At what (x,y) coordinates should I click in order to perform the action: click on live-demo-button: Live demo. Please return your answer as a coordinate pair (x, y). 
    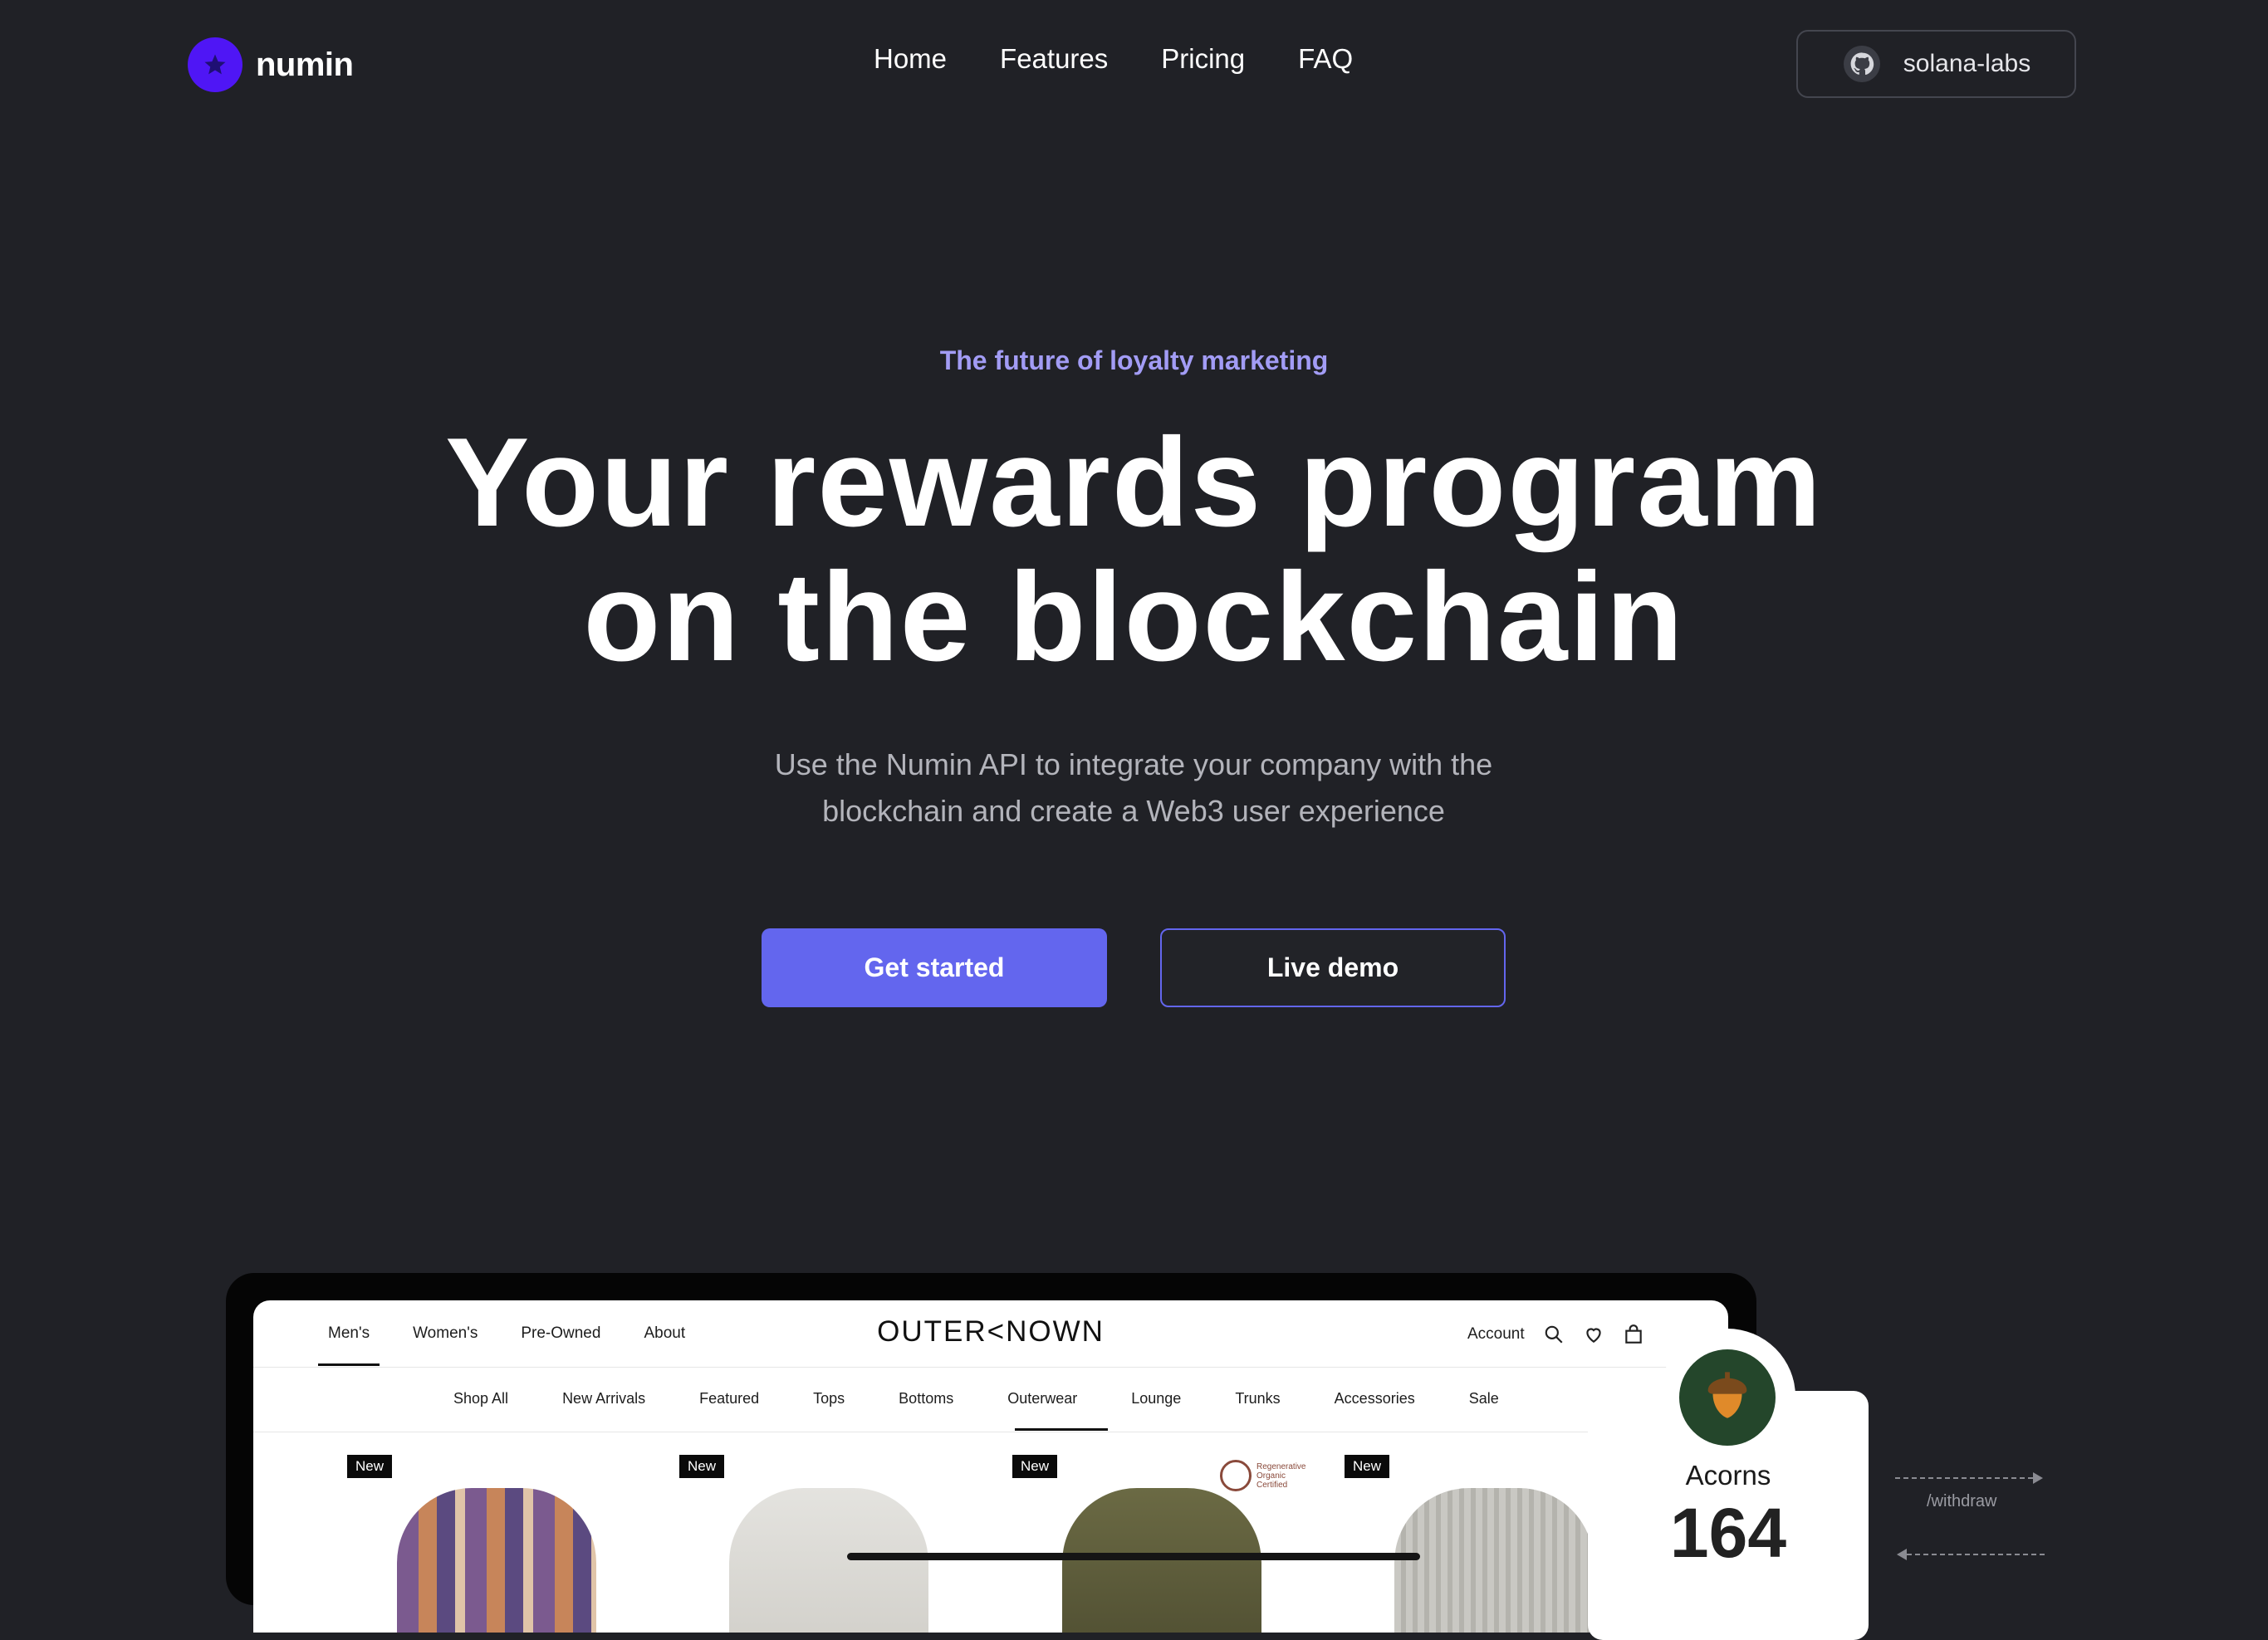
    Looking at the image, I should click on (1333, 968).